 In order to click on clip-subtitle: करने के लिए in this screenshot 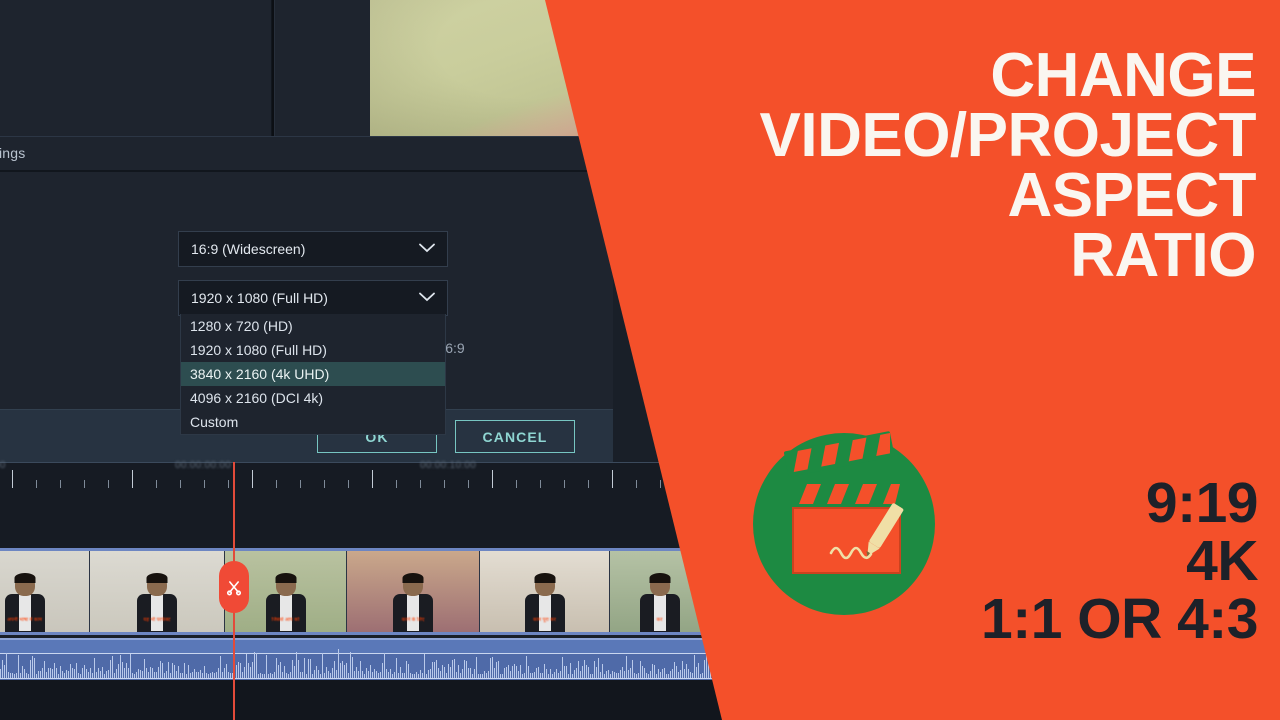, I will do `click(413, 620)`.